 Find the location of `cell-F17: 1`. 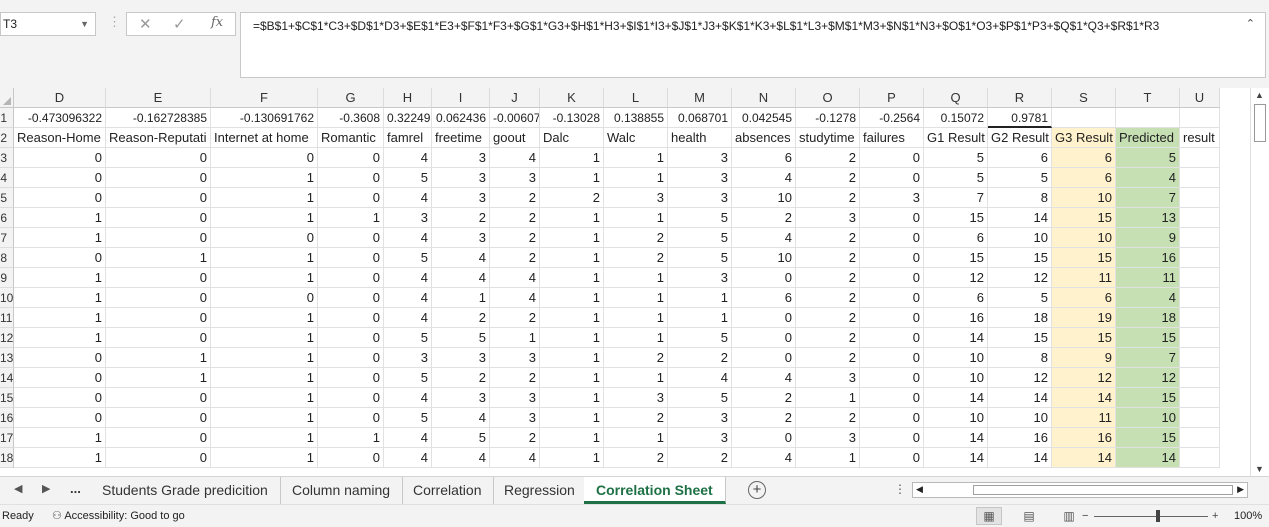

cell-F17: 1 is located at coordinates (264, 438).